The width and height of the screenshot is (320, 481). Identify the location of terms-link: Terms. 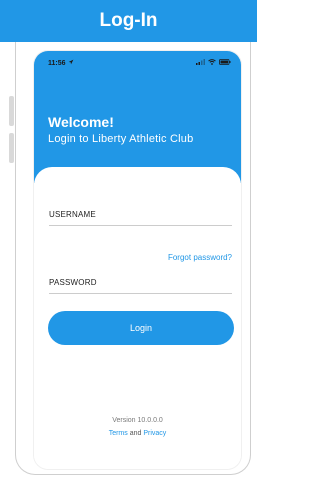
(118, 433).